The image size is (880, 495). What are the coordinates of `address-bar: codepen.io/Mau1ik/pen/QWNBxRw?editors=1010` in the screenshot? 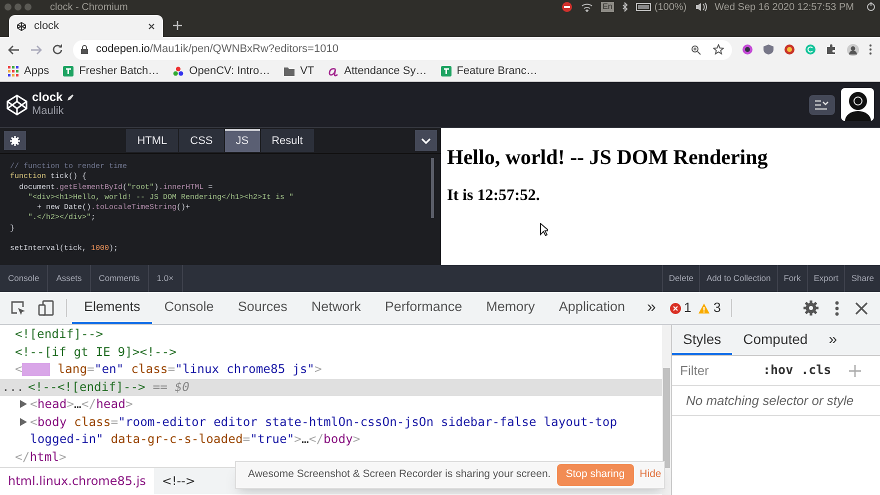 It's located at (402, 50).